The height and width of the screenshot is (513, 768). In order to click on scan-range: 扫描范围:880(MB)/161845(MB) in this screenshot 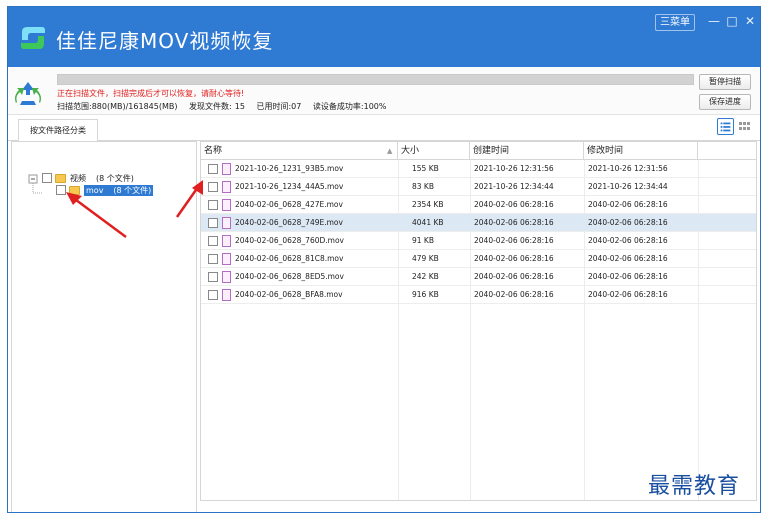, I will do `click(117, 106)`.